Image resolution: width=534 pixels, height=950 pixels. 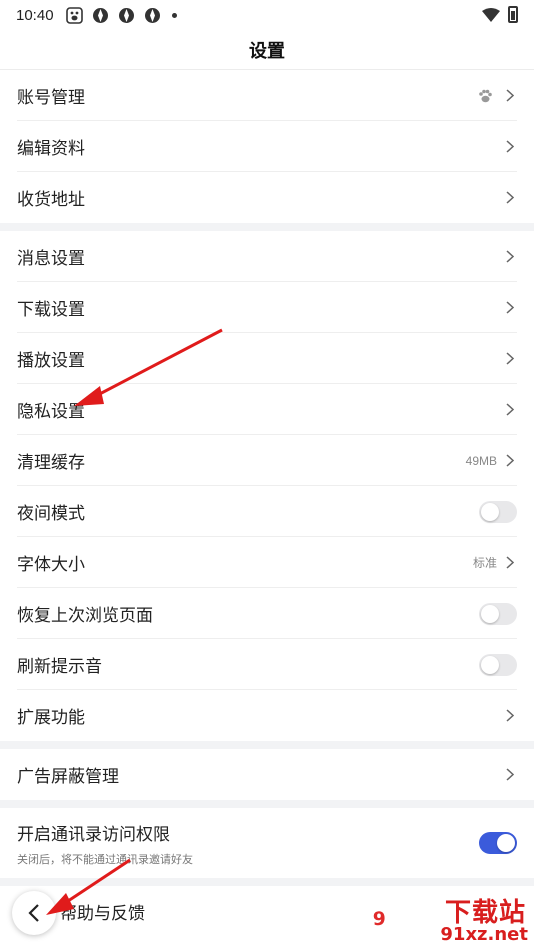 I want to click on night-mode-toggle, so click(x=498, y=511).